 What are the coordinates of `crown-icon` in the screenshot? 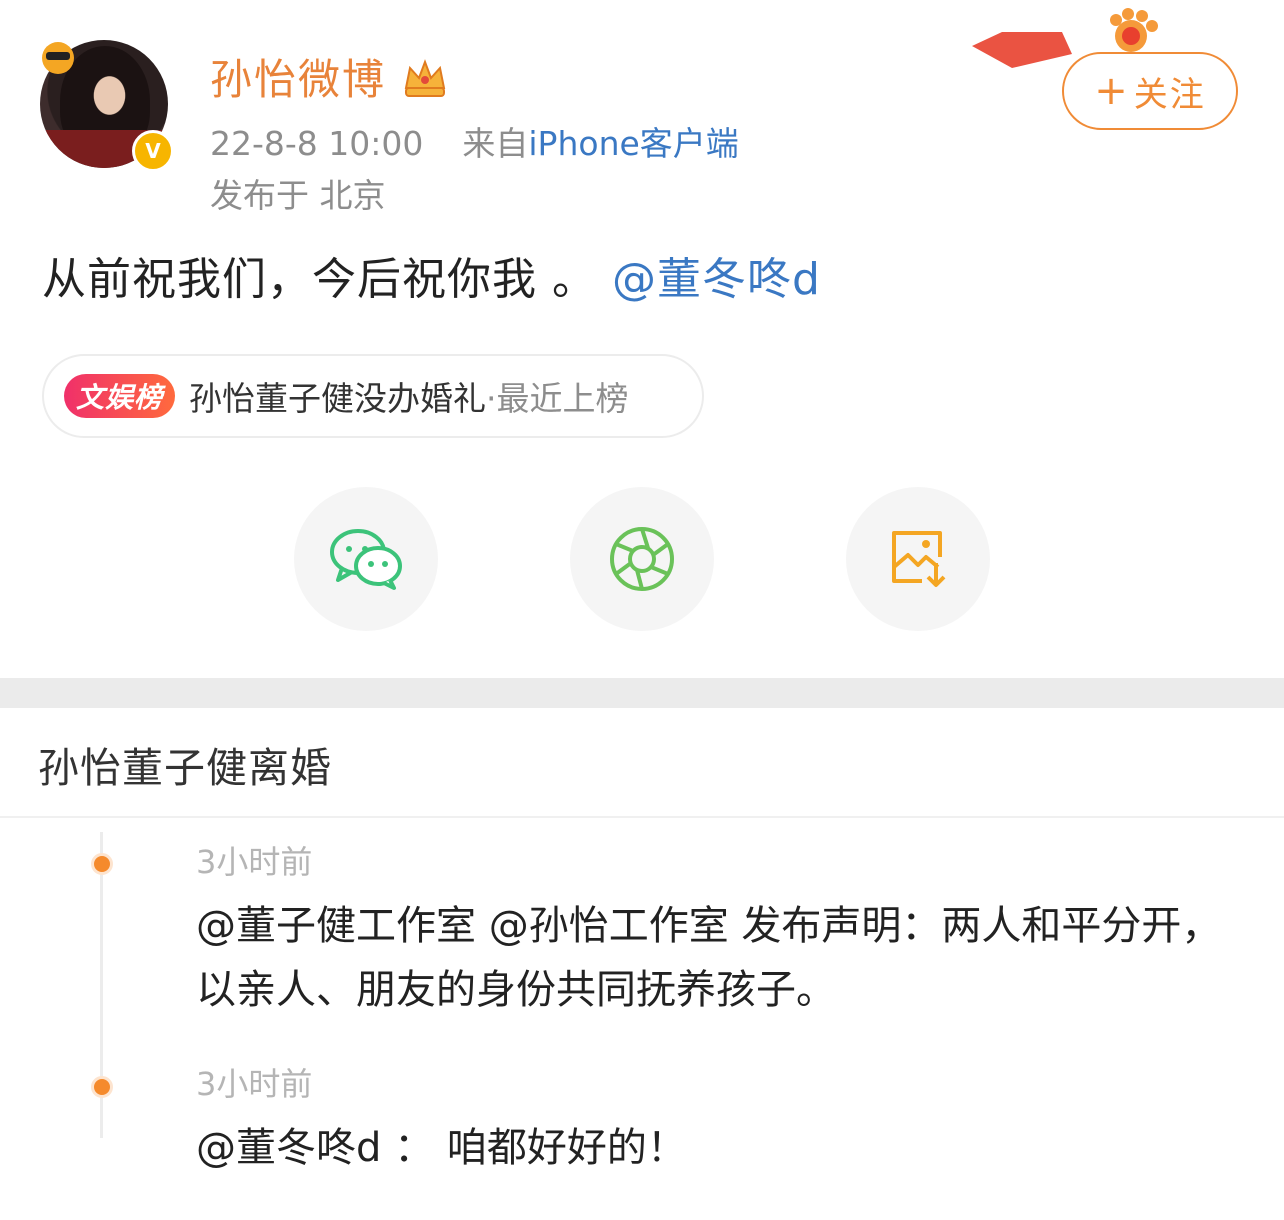 It's located at (425, 78).